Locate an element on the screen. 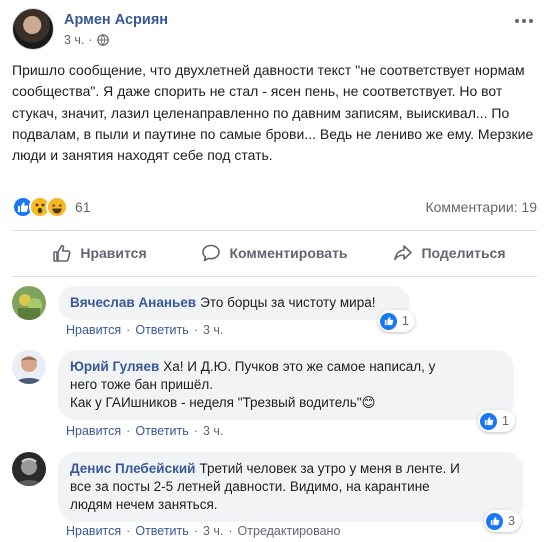 This screenshot has width=547, height=542. comment-text: Это борцы за чистоту мира! is located at coordinates (288, 302).